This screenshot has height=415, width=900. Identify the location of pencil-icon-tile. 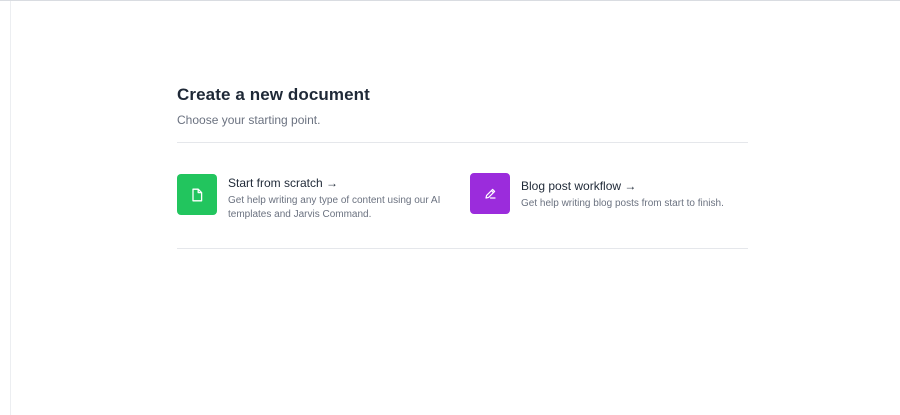
(490, 193).